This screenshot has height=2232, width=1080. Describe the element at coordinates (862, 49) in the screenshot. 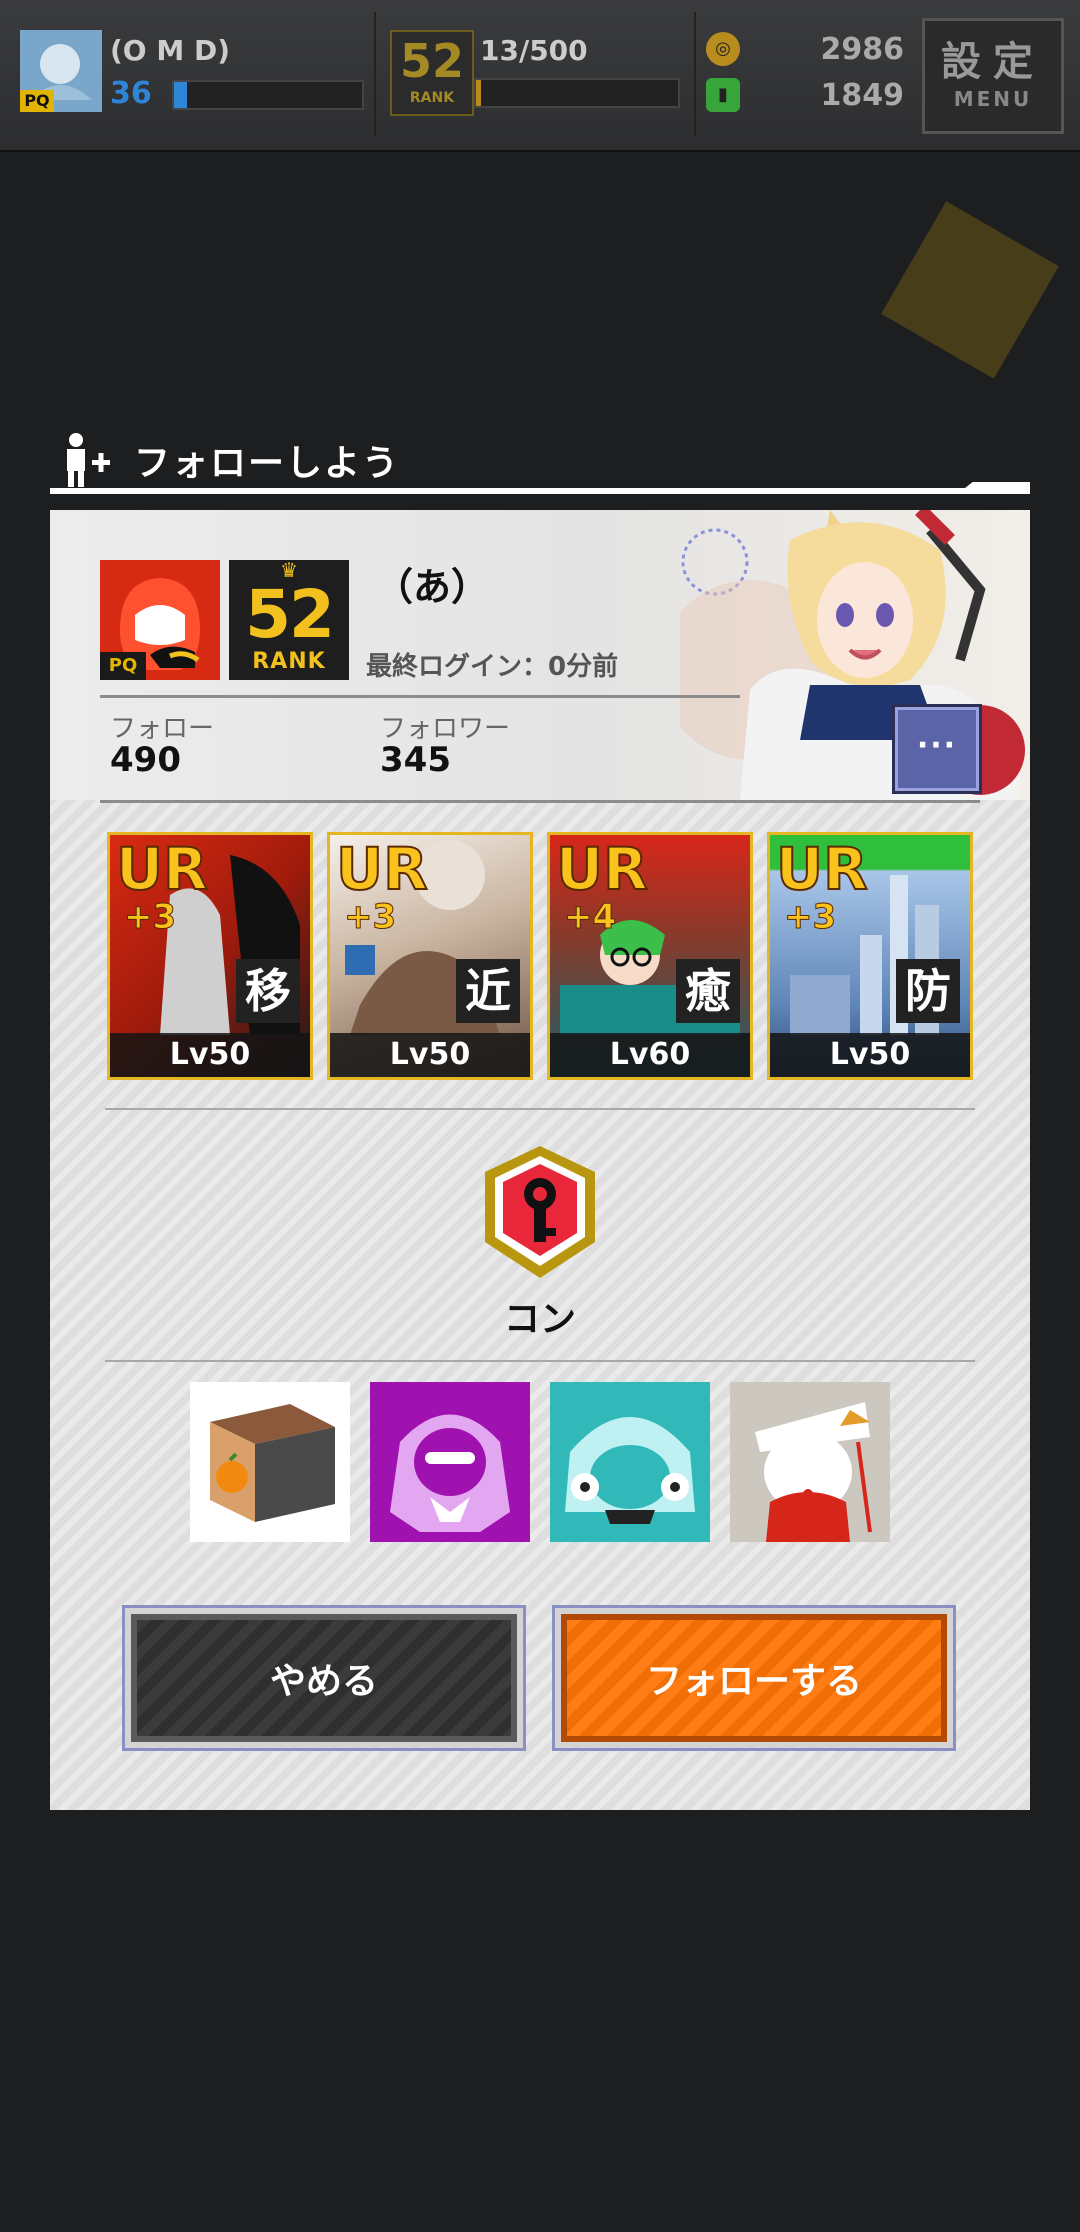

I see `coin-count: 2986` at that location.